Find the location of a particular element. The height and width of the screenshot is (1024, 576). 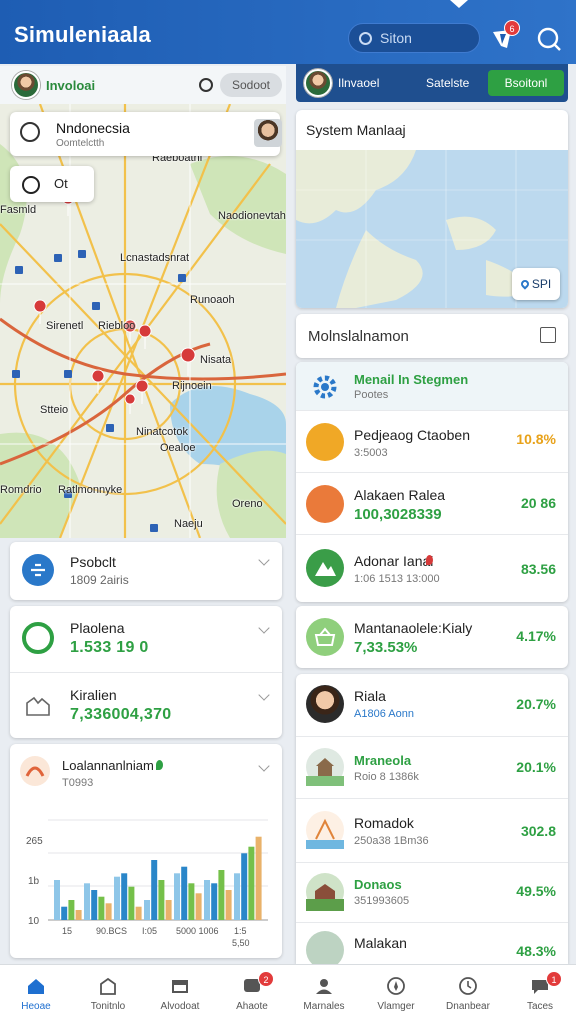

list-item: Adonar Ianai 1:06 1513 13:000 83.56 is located at coordinates (432, 568).